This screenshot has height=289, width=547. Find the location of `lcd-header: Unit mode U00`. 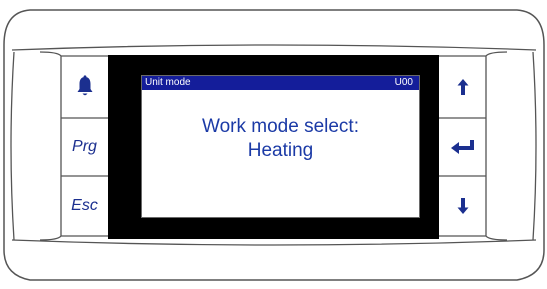

lcd-header: Unit mode U00 is located at coordinates (280, 83).